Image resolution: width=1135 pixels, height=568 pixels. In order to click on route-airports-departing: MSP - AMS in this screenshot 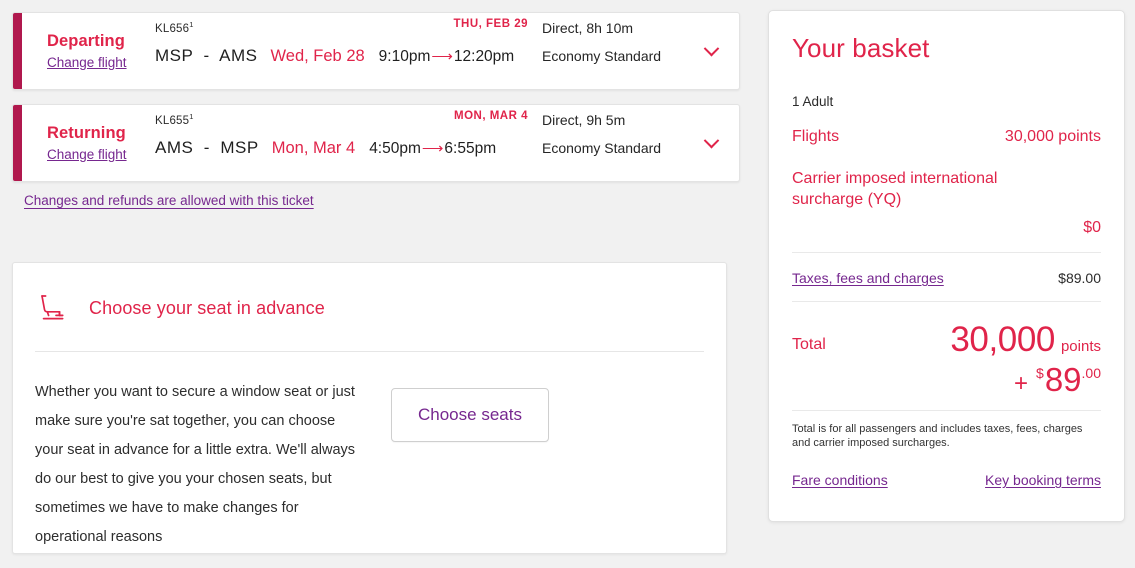, I will do `click(206, 55)`.